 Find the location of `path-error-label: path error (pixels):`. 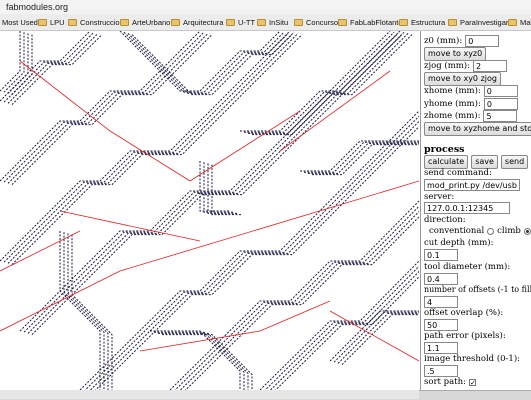

path-error-label: path error (pixels): is located at coordinates (465, 336).